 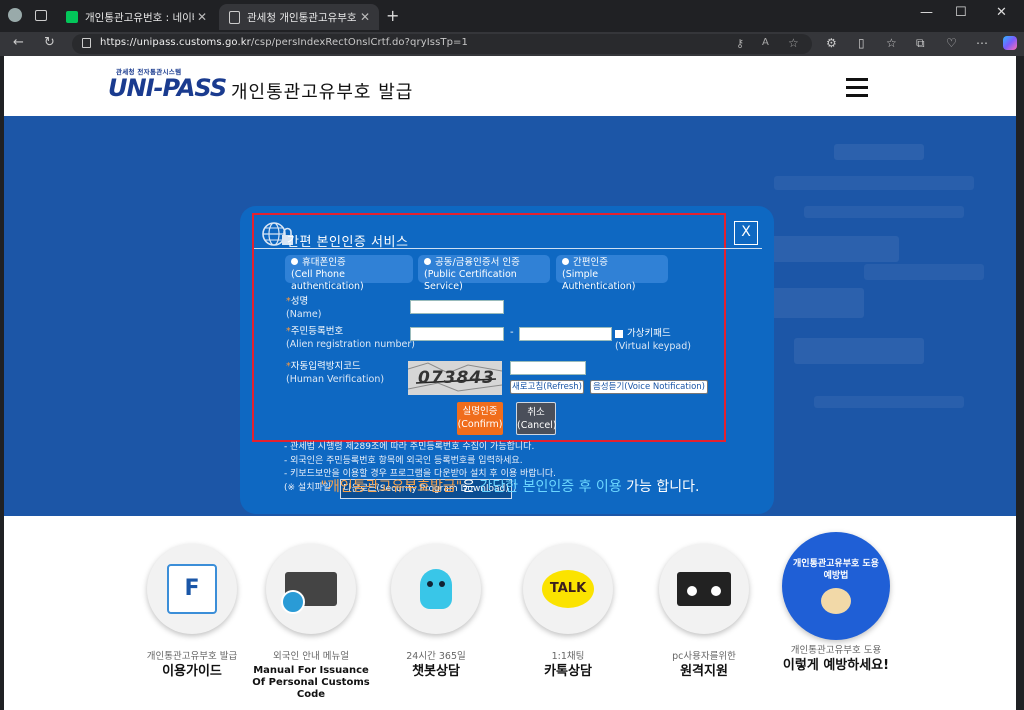 What do you see at coordinates (403, 460) in the screenshot?
I see `notice-item: - 외국인은 주민등록번호 항목에 외국인 등록번호를 입력하세요.` at bounding box center [403, 460].